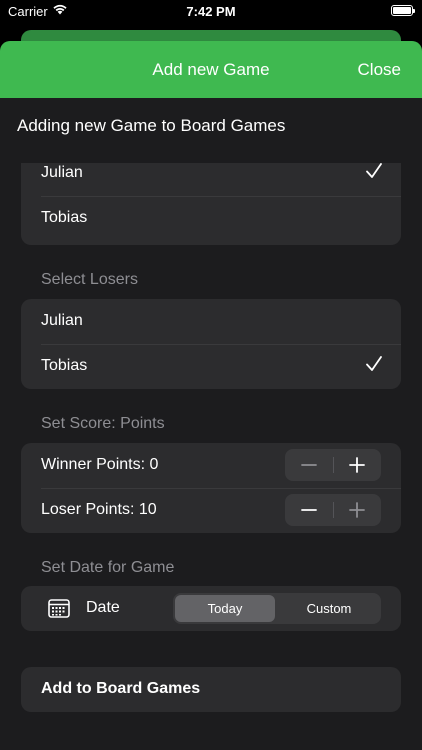 Image resolution: width=422 pixels, height=750 pixels. I want to click on winner-row-tobias: Tobias, so click(211, 218).